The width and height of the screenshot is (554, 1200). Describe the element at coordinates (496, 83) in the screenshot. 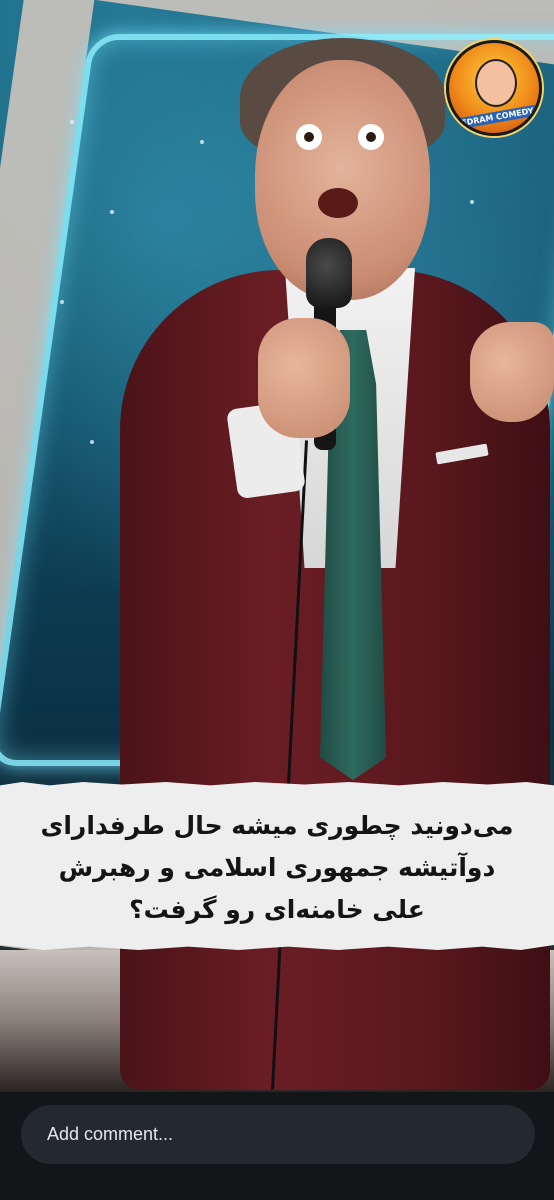

I see `logo-face-icon` at that location.